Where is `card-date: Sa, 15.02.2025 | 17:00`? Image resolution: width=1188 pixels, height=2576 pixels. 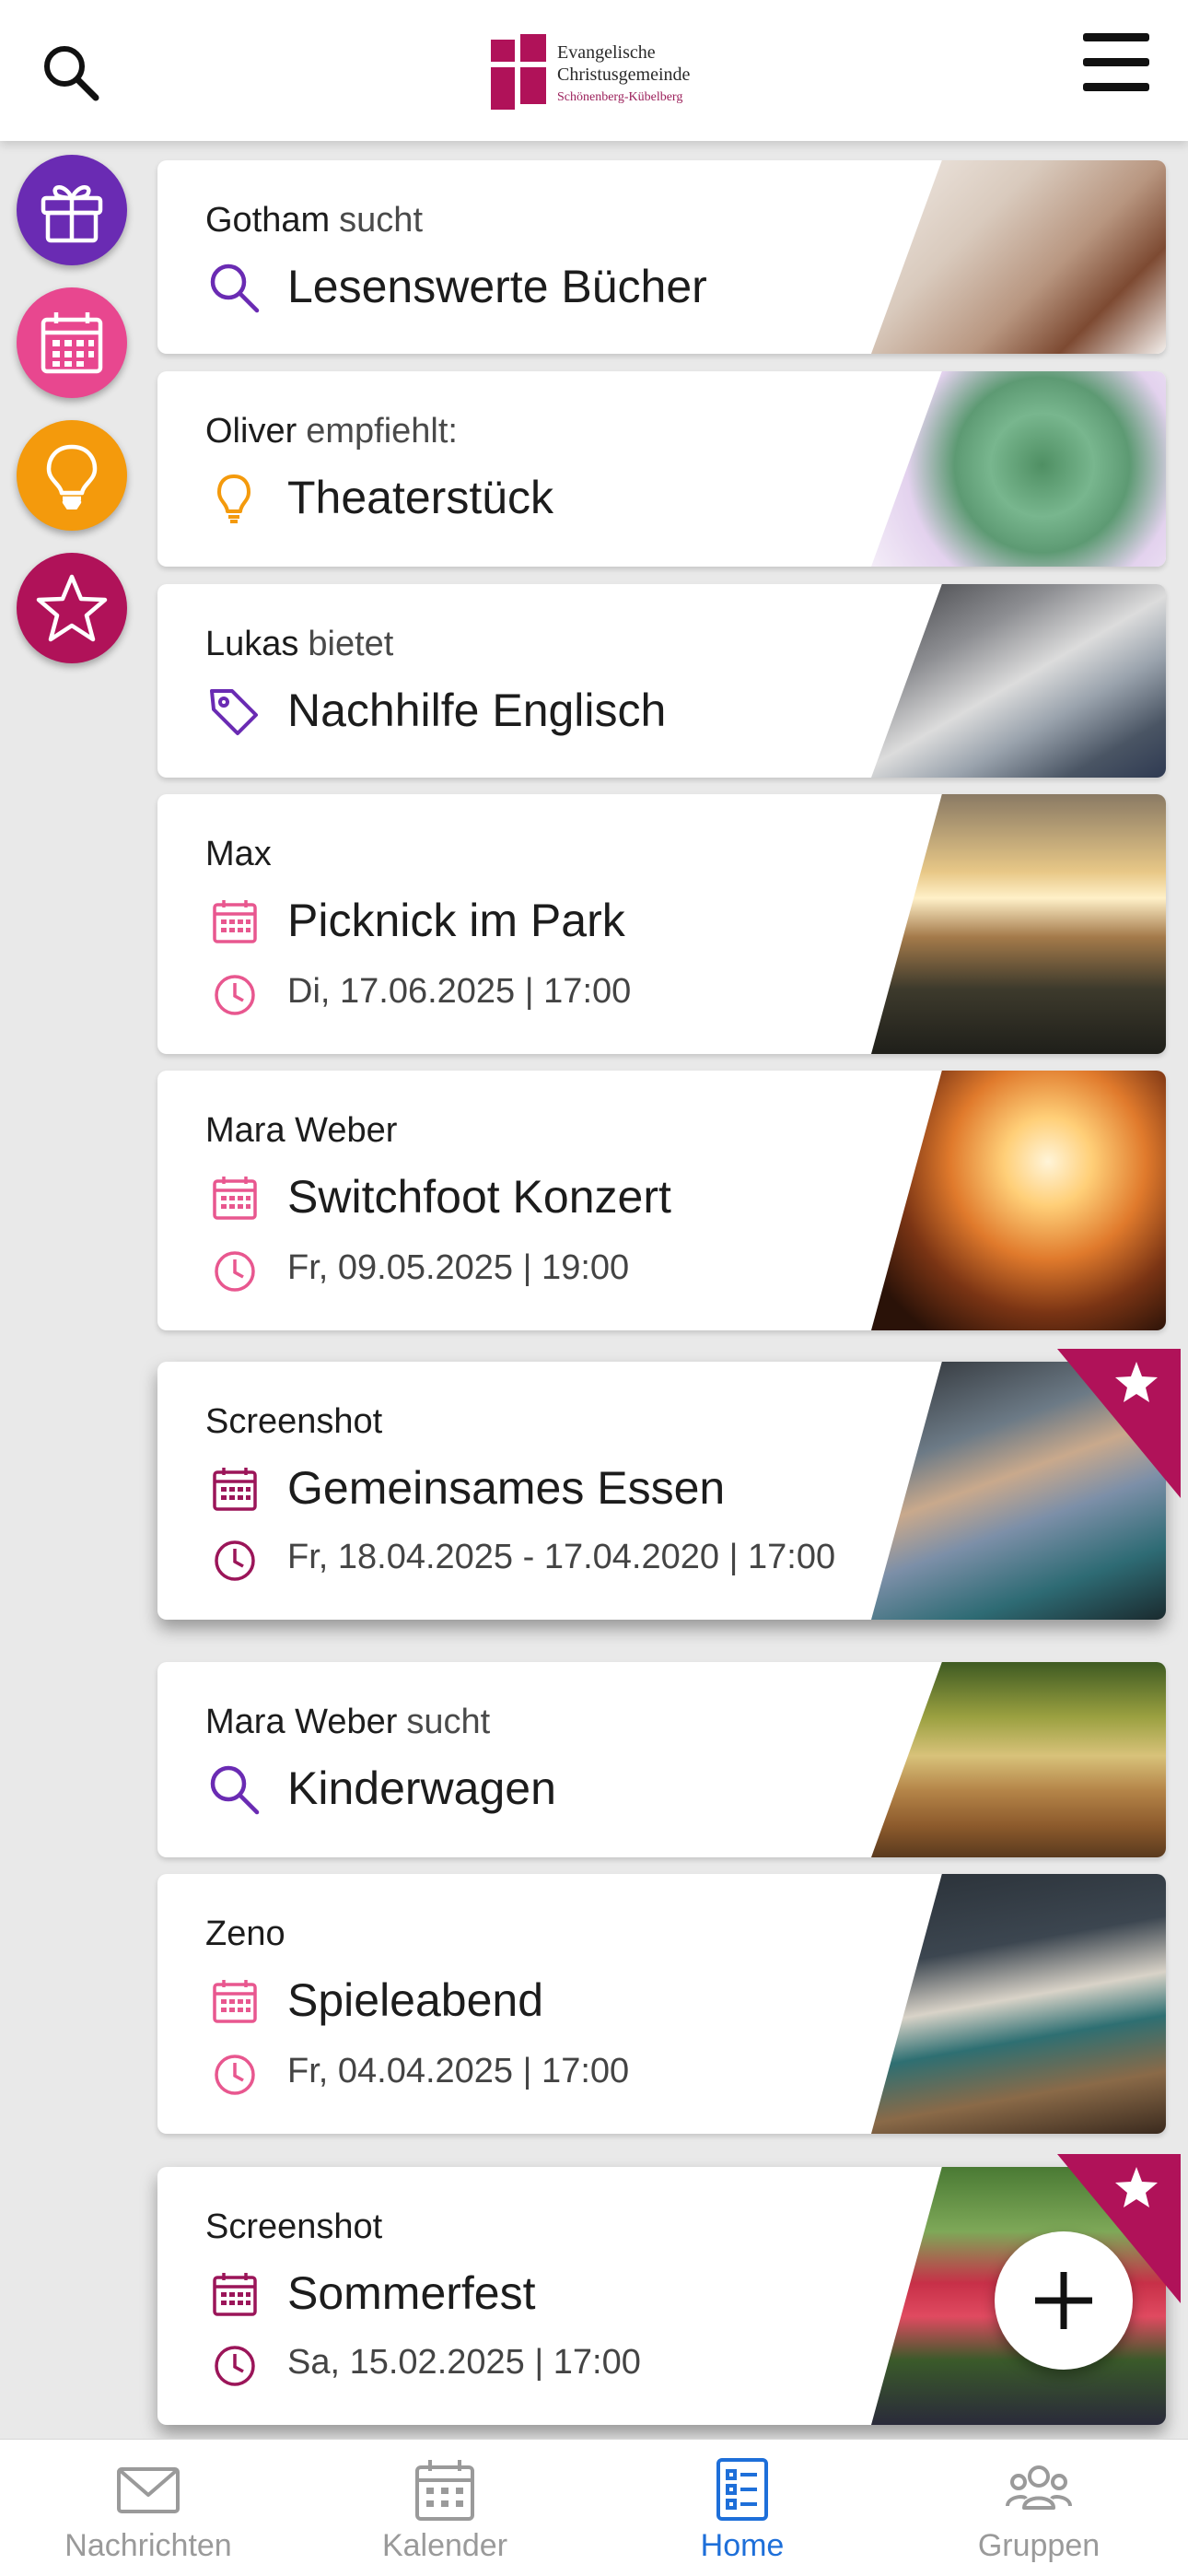 card-date: Sa, 15.02.2025 | 17:00 is located at coordinates (464, 2362).